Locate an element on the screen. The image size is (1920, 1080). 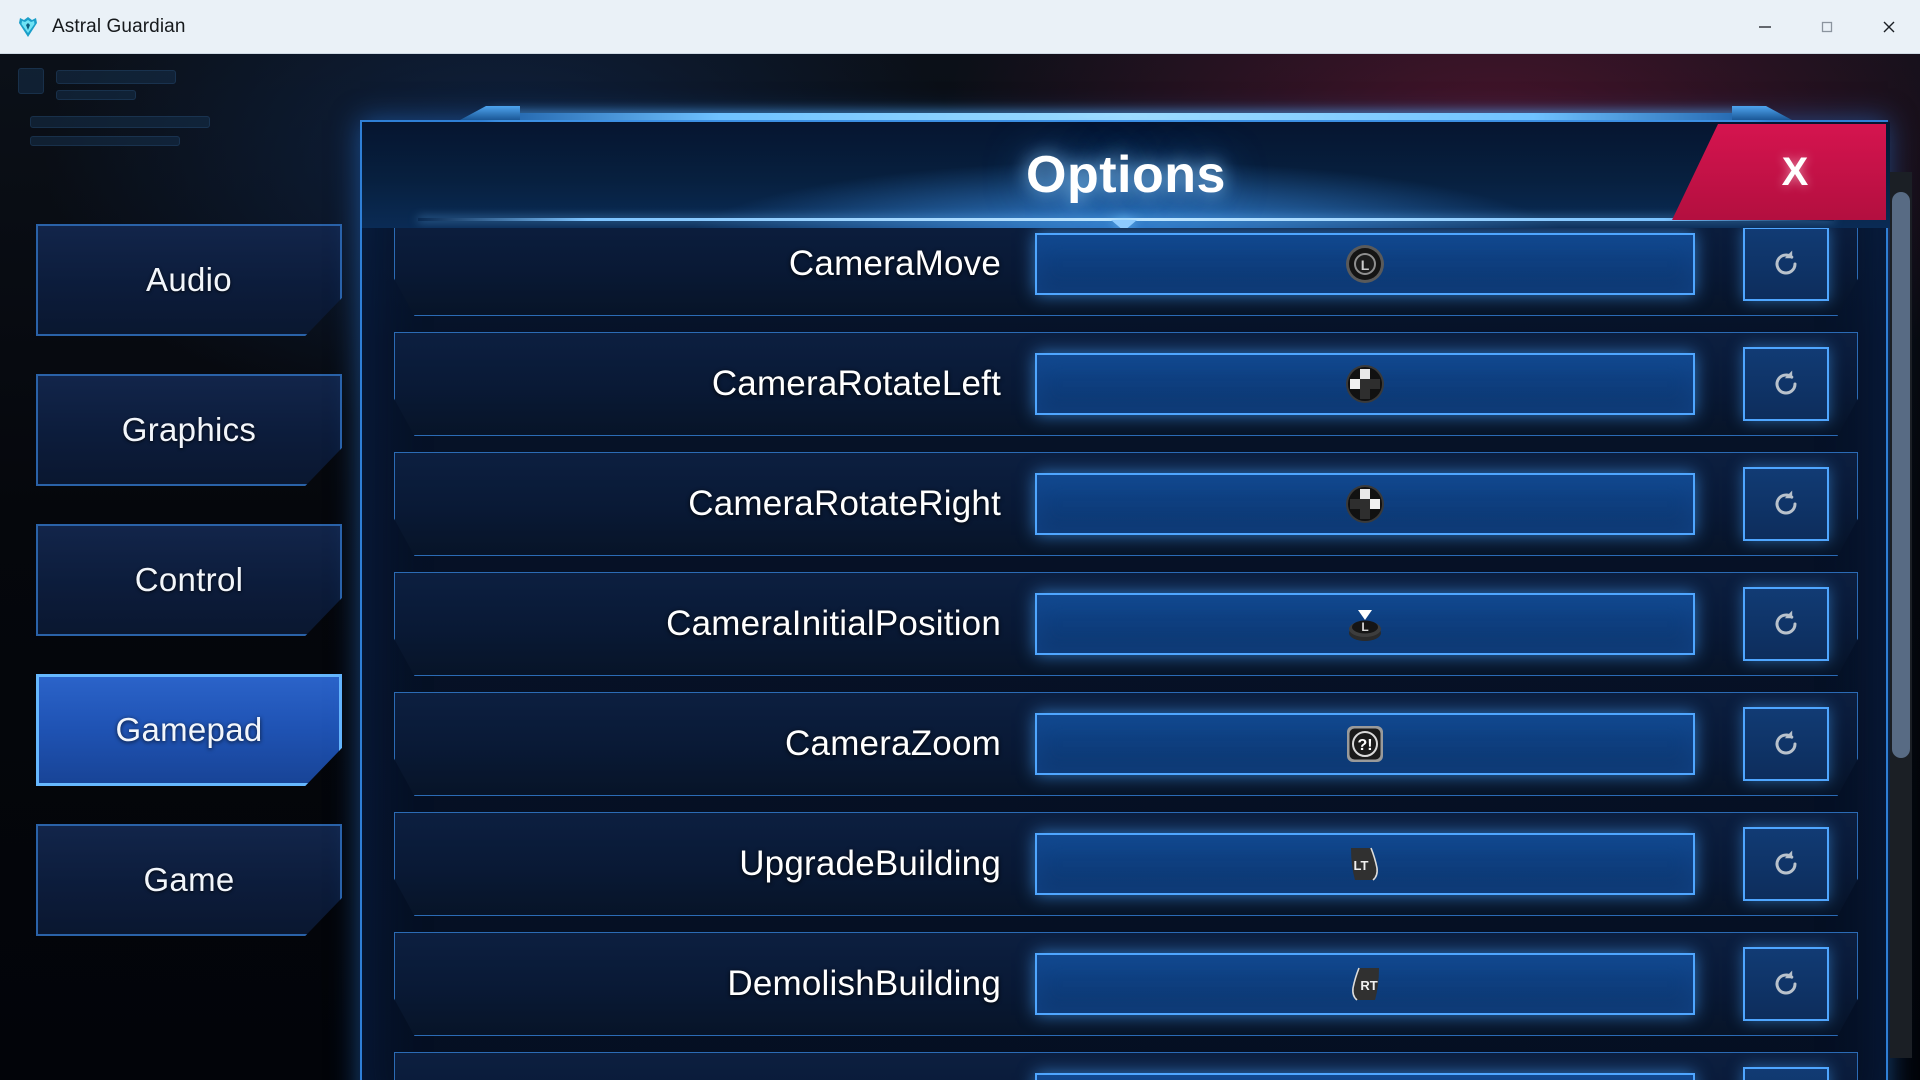
svg-text: LT is located at coordinates (1361, 865).